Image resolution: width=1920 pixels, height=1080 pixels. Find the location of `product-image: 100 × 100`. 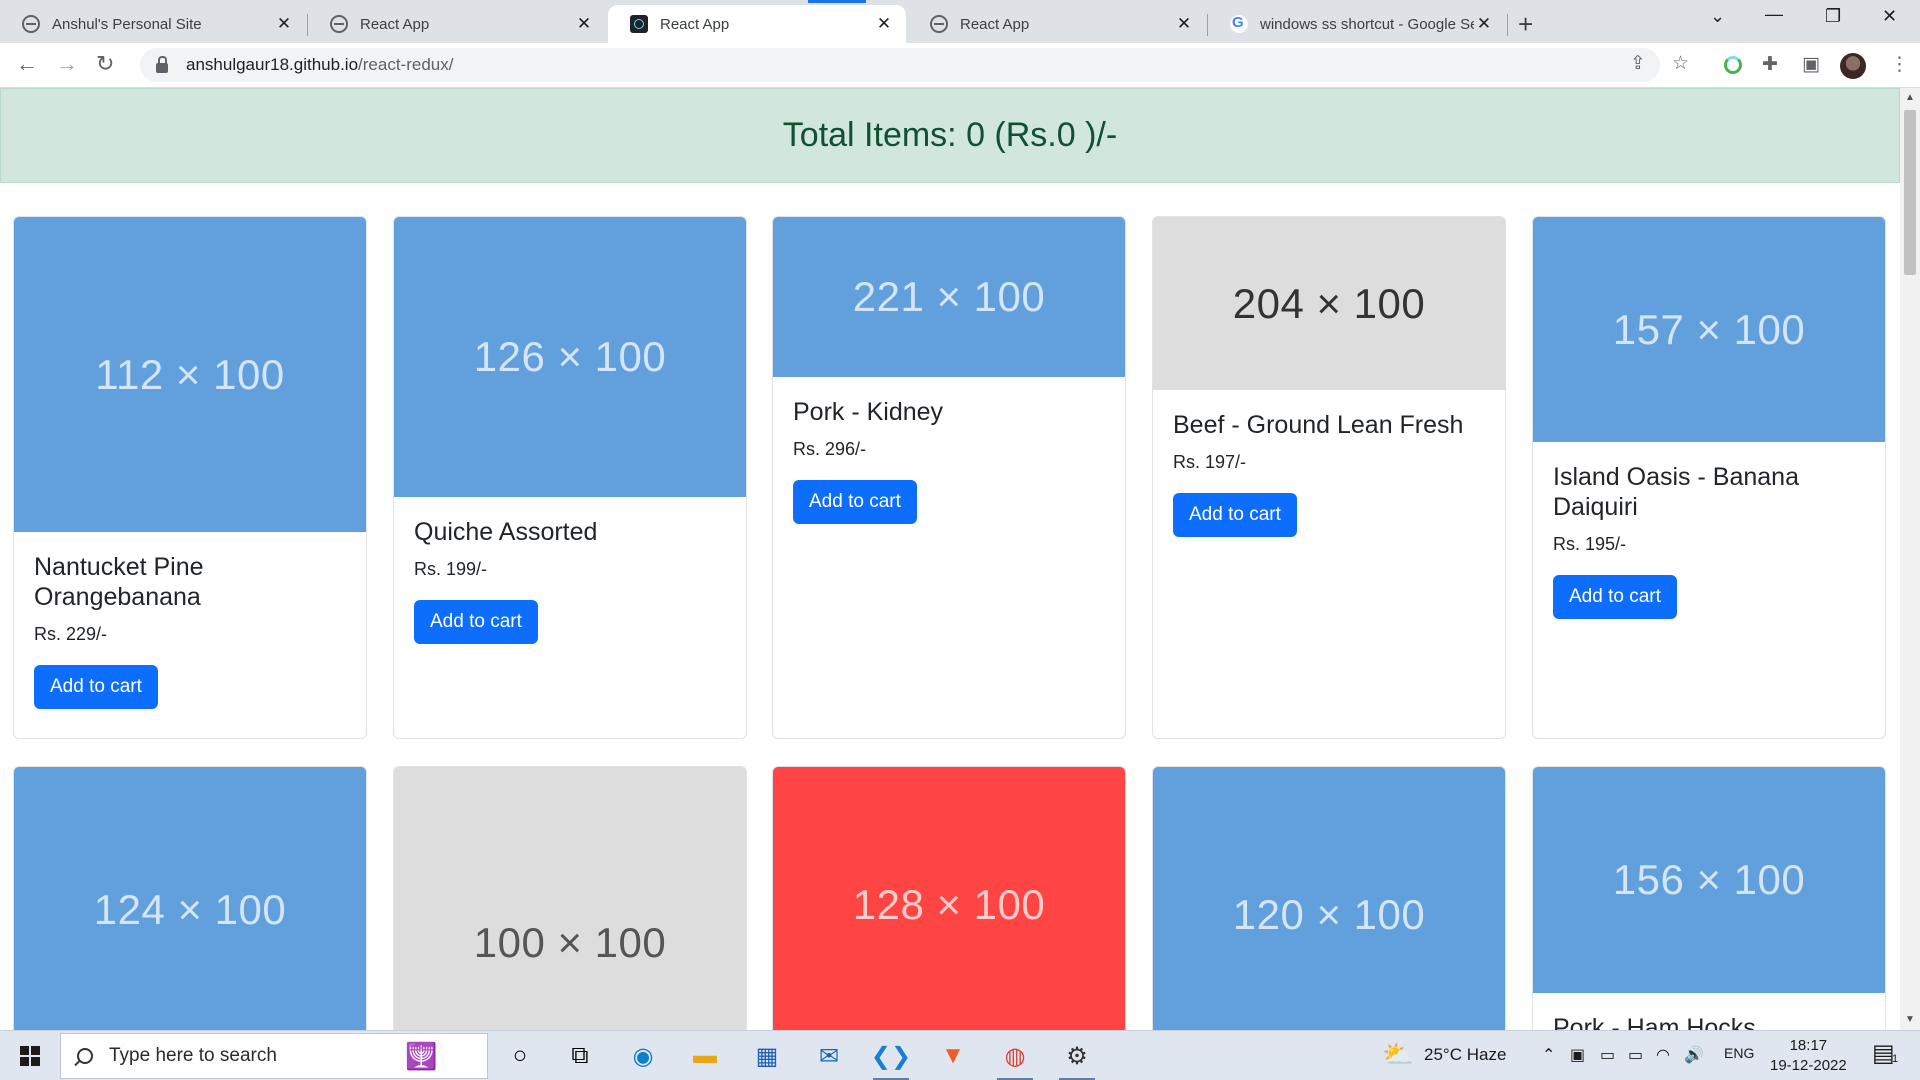

product-image: 100 × 100 is located at coordinates (570, 898).